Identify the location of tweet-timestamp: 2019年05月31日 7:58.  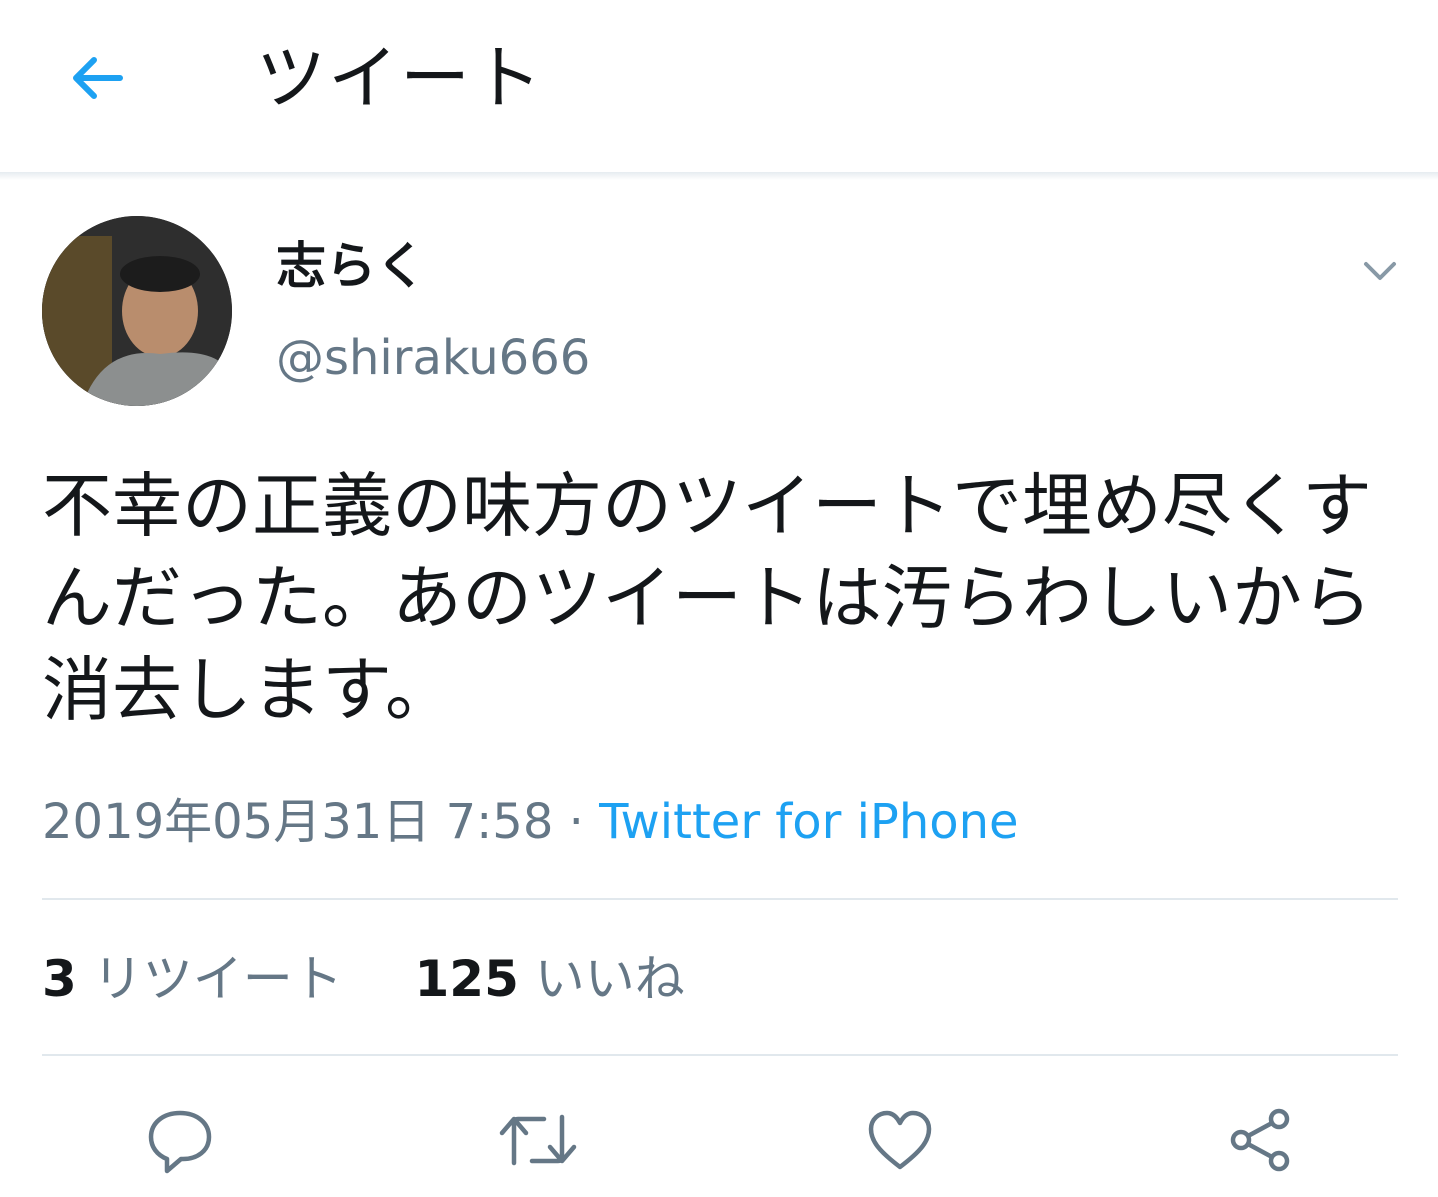
(297, 822).